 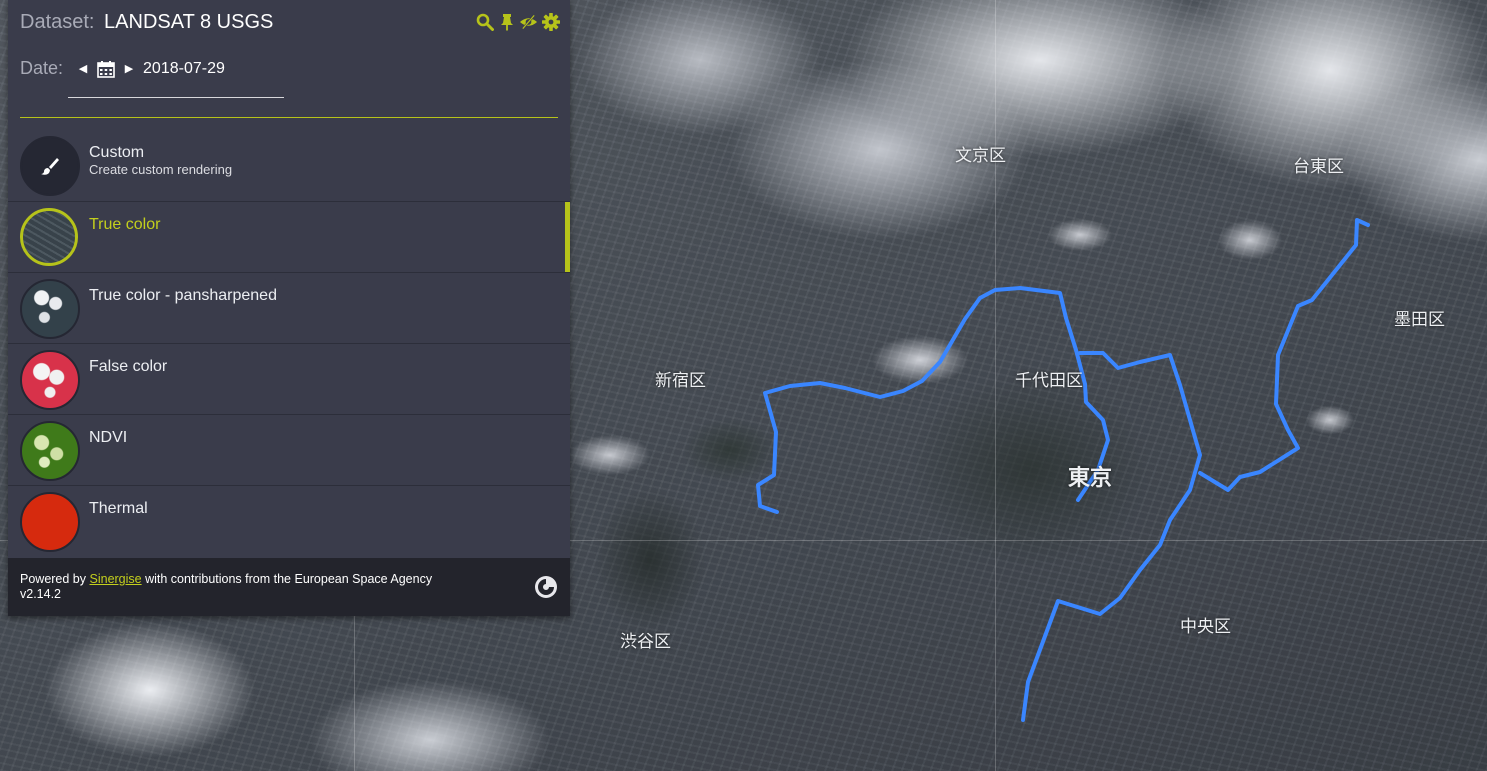 What do you see at coordinates (528, 22) in the screenshot?
I see `eye-toggle-icon` at bounding box center [528, 22].